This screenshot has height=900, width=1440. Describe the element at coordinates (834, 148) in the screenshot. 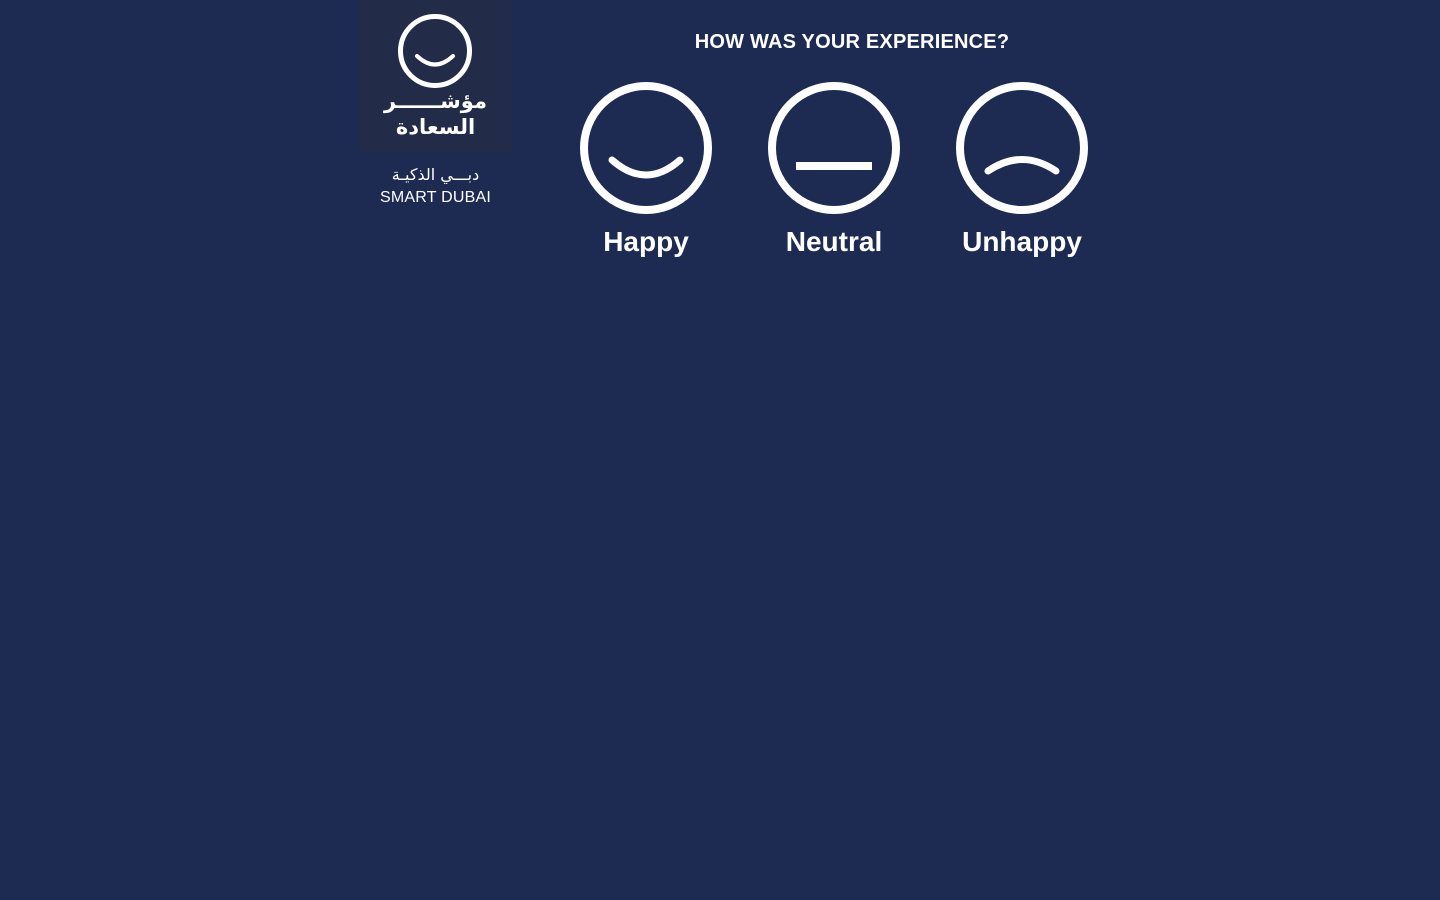

I see `neutral-face-icon` at that location.